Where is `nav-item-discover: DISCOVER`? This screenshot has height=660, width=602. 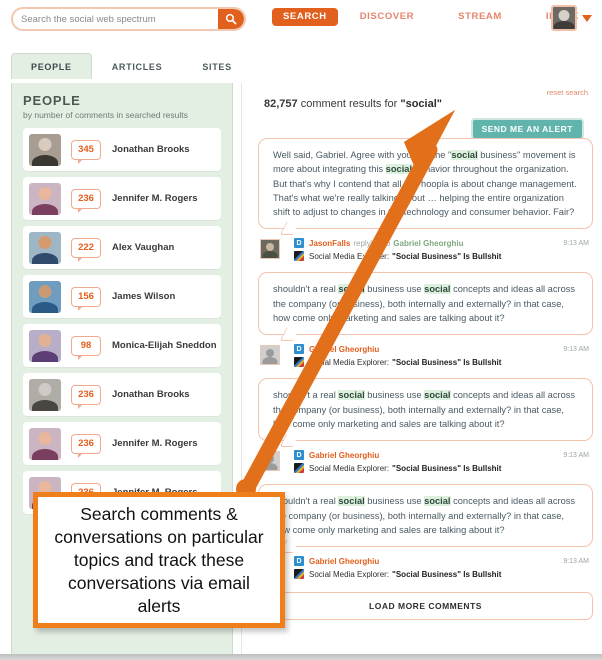 nav-item-discover: DISCOVER is located at coordinates (387, 17).